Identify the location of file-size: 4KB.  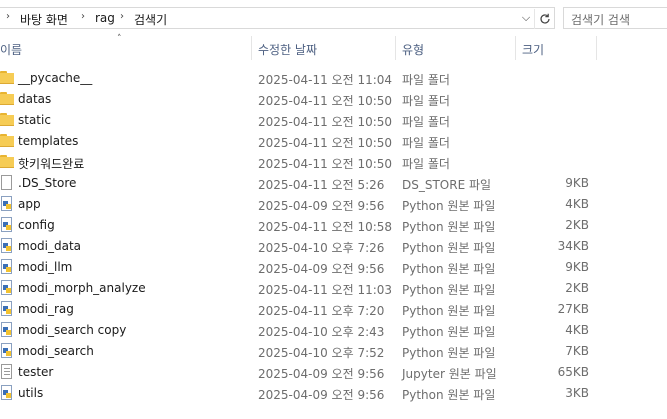
(577, 204).